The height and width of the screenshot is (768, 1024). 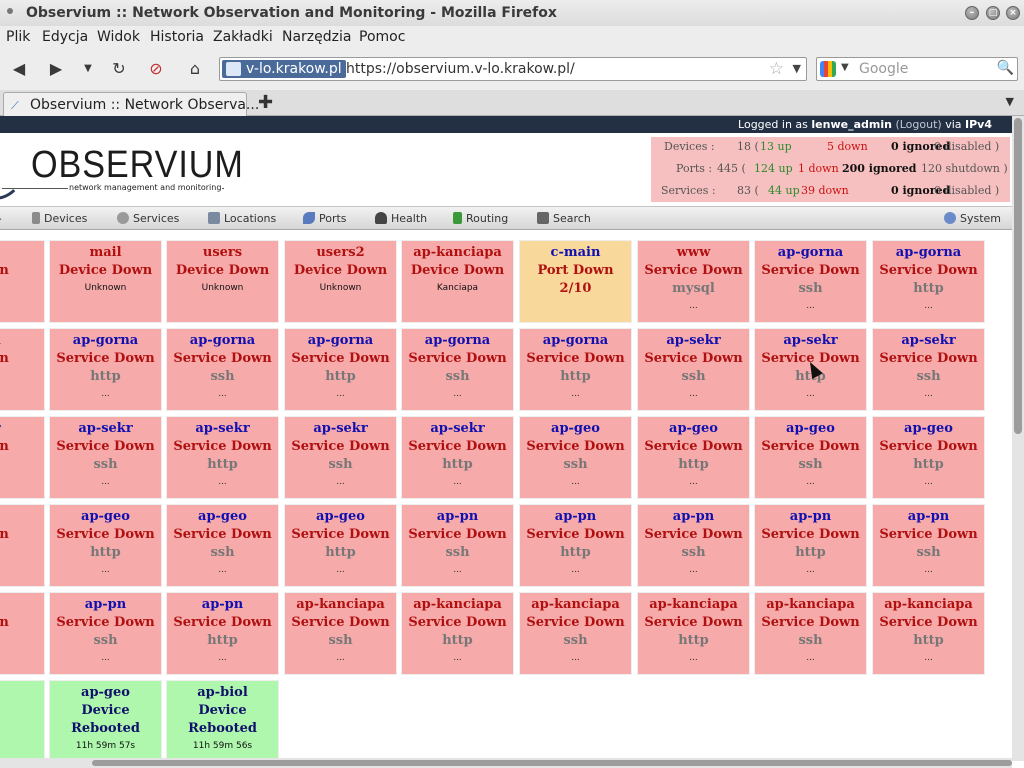 I want to click on stop-icon: ⊘, so click(x=156, y=69).